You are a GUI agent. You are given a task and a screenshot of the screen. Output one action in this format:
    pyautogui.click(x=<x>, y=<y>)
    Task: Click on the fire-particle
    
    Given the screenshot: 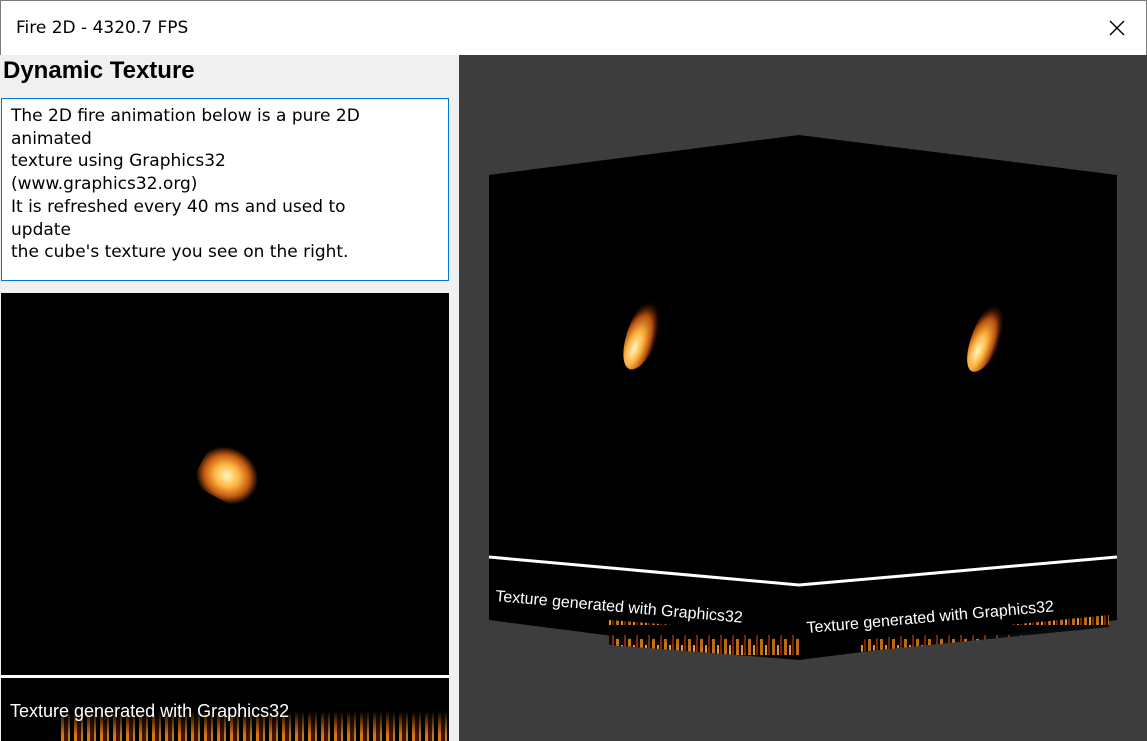 What is the action you would take?
    pyautogui.click(x=249, y=458)
    